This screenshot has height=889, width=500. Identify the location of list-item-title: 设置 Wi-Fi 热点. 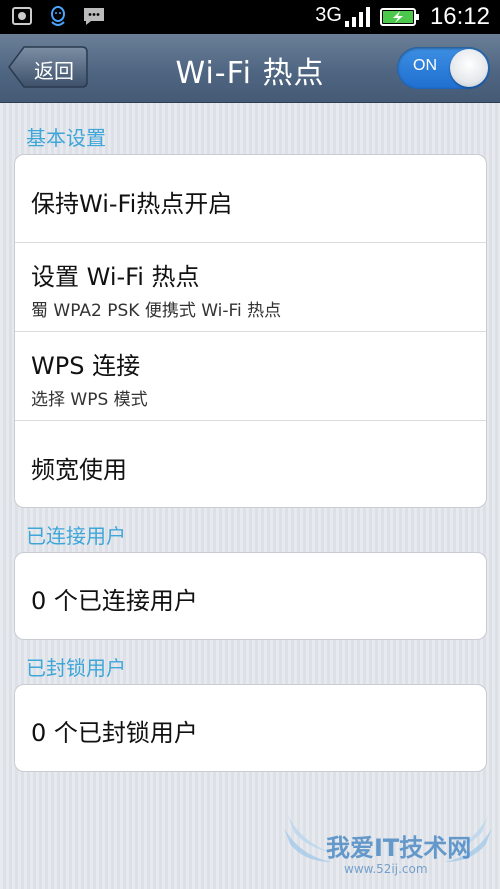
(115, 277).